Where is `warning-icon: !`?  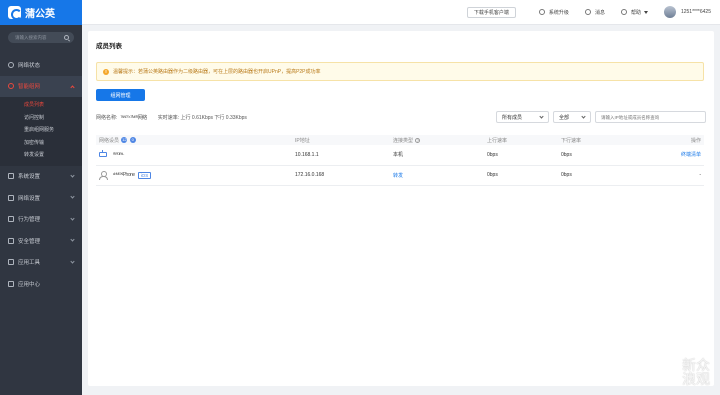 warning-icon: ! is located at coordinates (106, 71).